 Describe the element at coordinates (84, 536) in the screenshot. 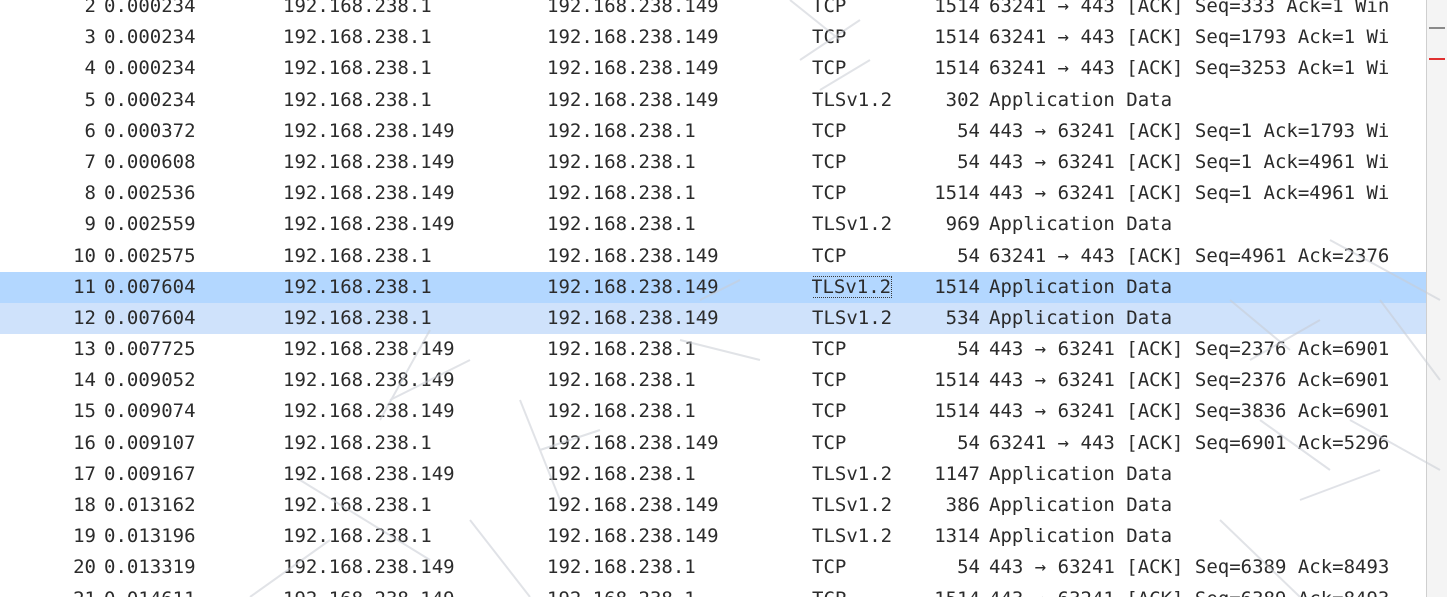

I see `packet-number: 19` at that location.